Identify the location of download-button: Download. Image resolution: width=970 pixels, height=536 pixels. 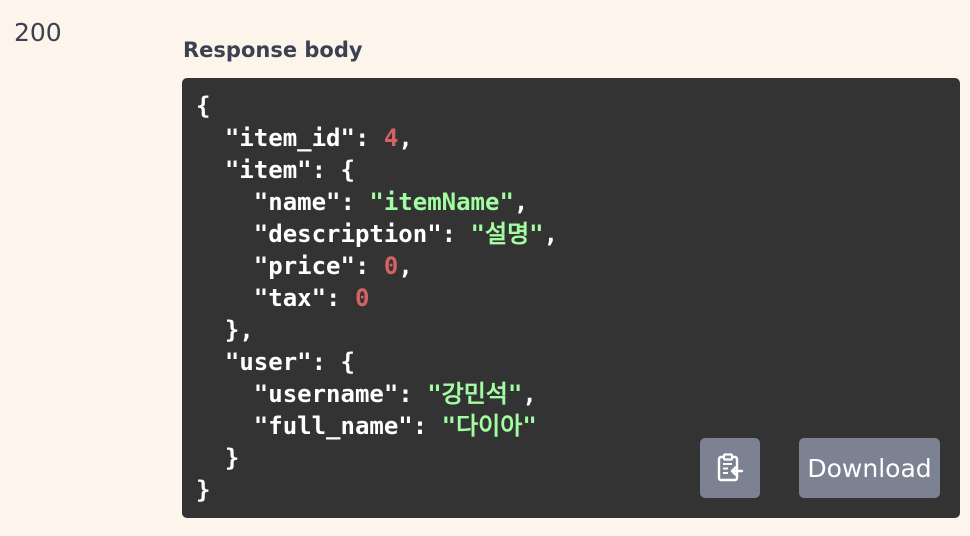
(869, 468).